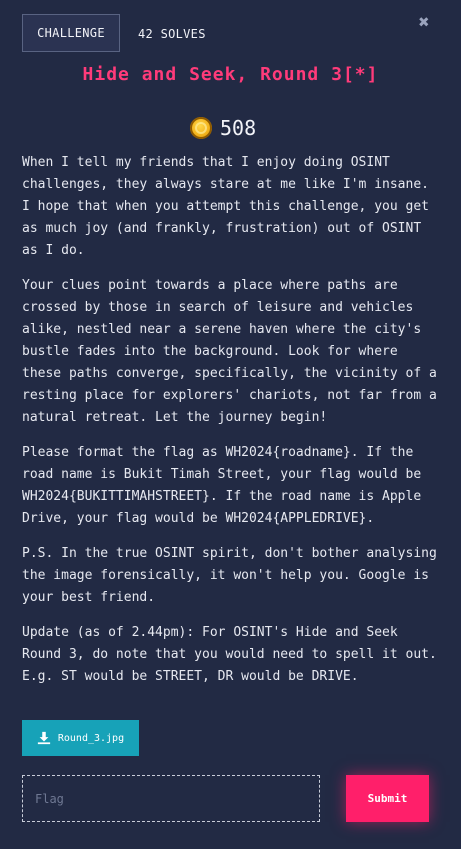 The width and height of the screenshot is (461, 849). What do you see at coordinates (230, 74) in the screenshot?
I see `challenge-title: Hide and Seek, Round 3[*]` at bounding box center [230, 74].